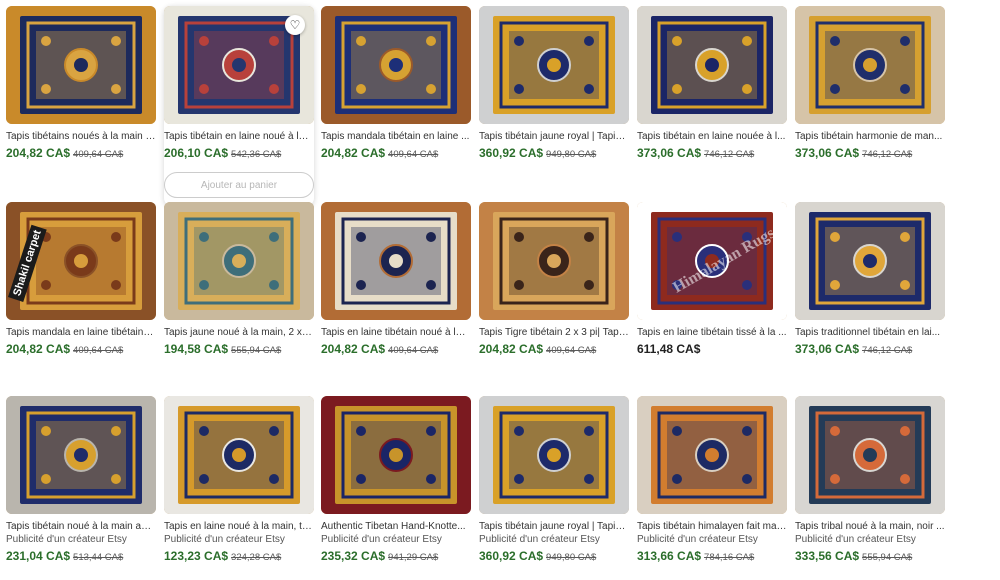 This screenshot has width=1000, height=580. Describe the element at coordinates (239, 65) in the screenshot. I see `listing-image: ♡` at that location.